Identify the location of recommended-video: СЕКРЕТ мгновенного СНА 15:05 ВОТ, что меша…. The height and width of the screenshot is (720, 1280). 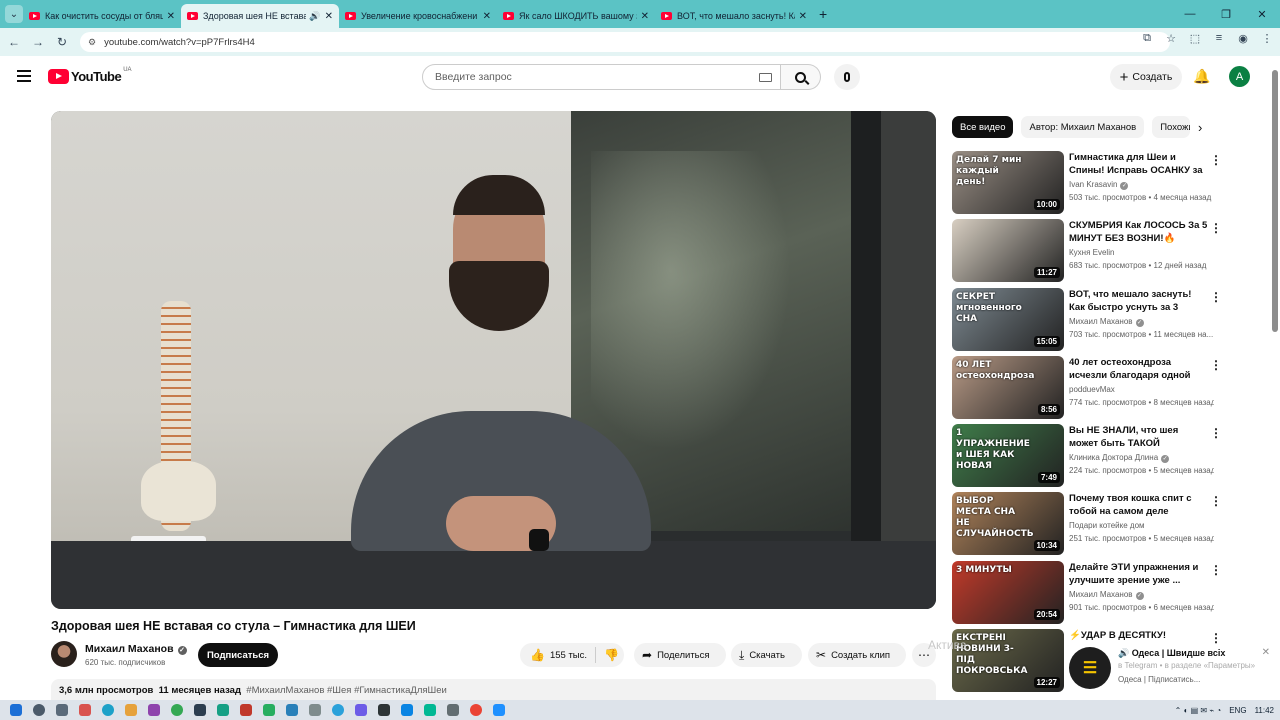
(1107, 320).